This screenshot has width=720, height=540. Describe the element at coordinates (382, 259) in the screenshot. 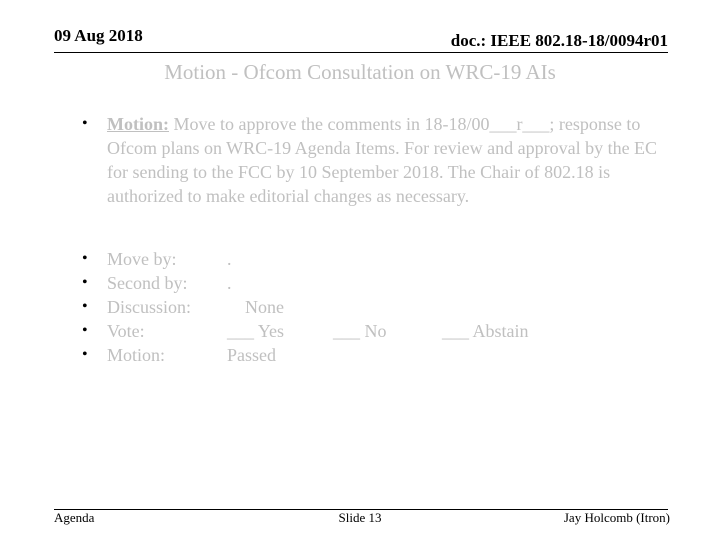

I see `list-item-move-by: • Move by: .` at that location.